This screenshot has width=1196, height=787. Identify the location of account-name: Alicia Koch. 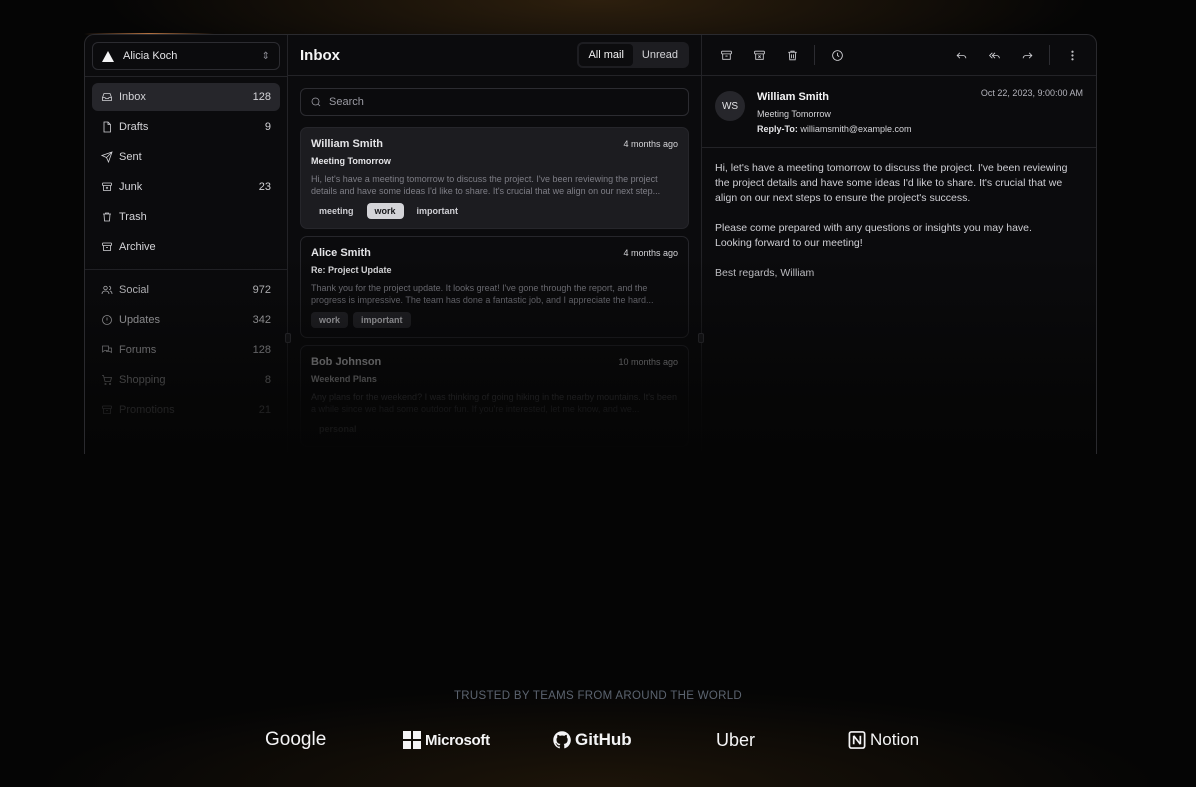
(150, 56).